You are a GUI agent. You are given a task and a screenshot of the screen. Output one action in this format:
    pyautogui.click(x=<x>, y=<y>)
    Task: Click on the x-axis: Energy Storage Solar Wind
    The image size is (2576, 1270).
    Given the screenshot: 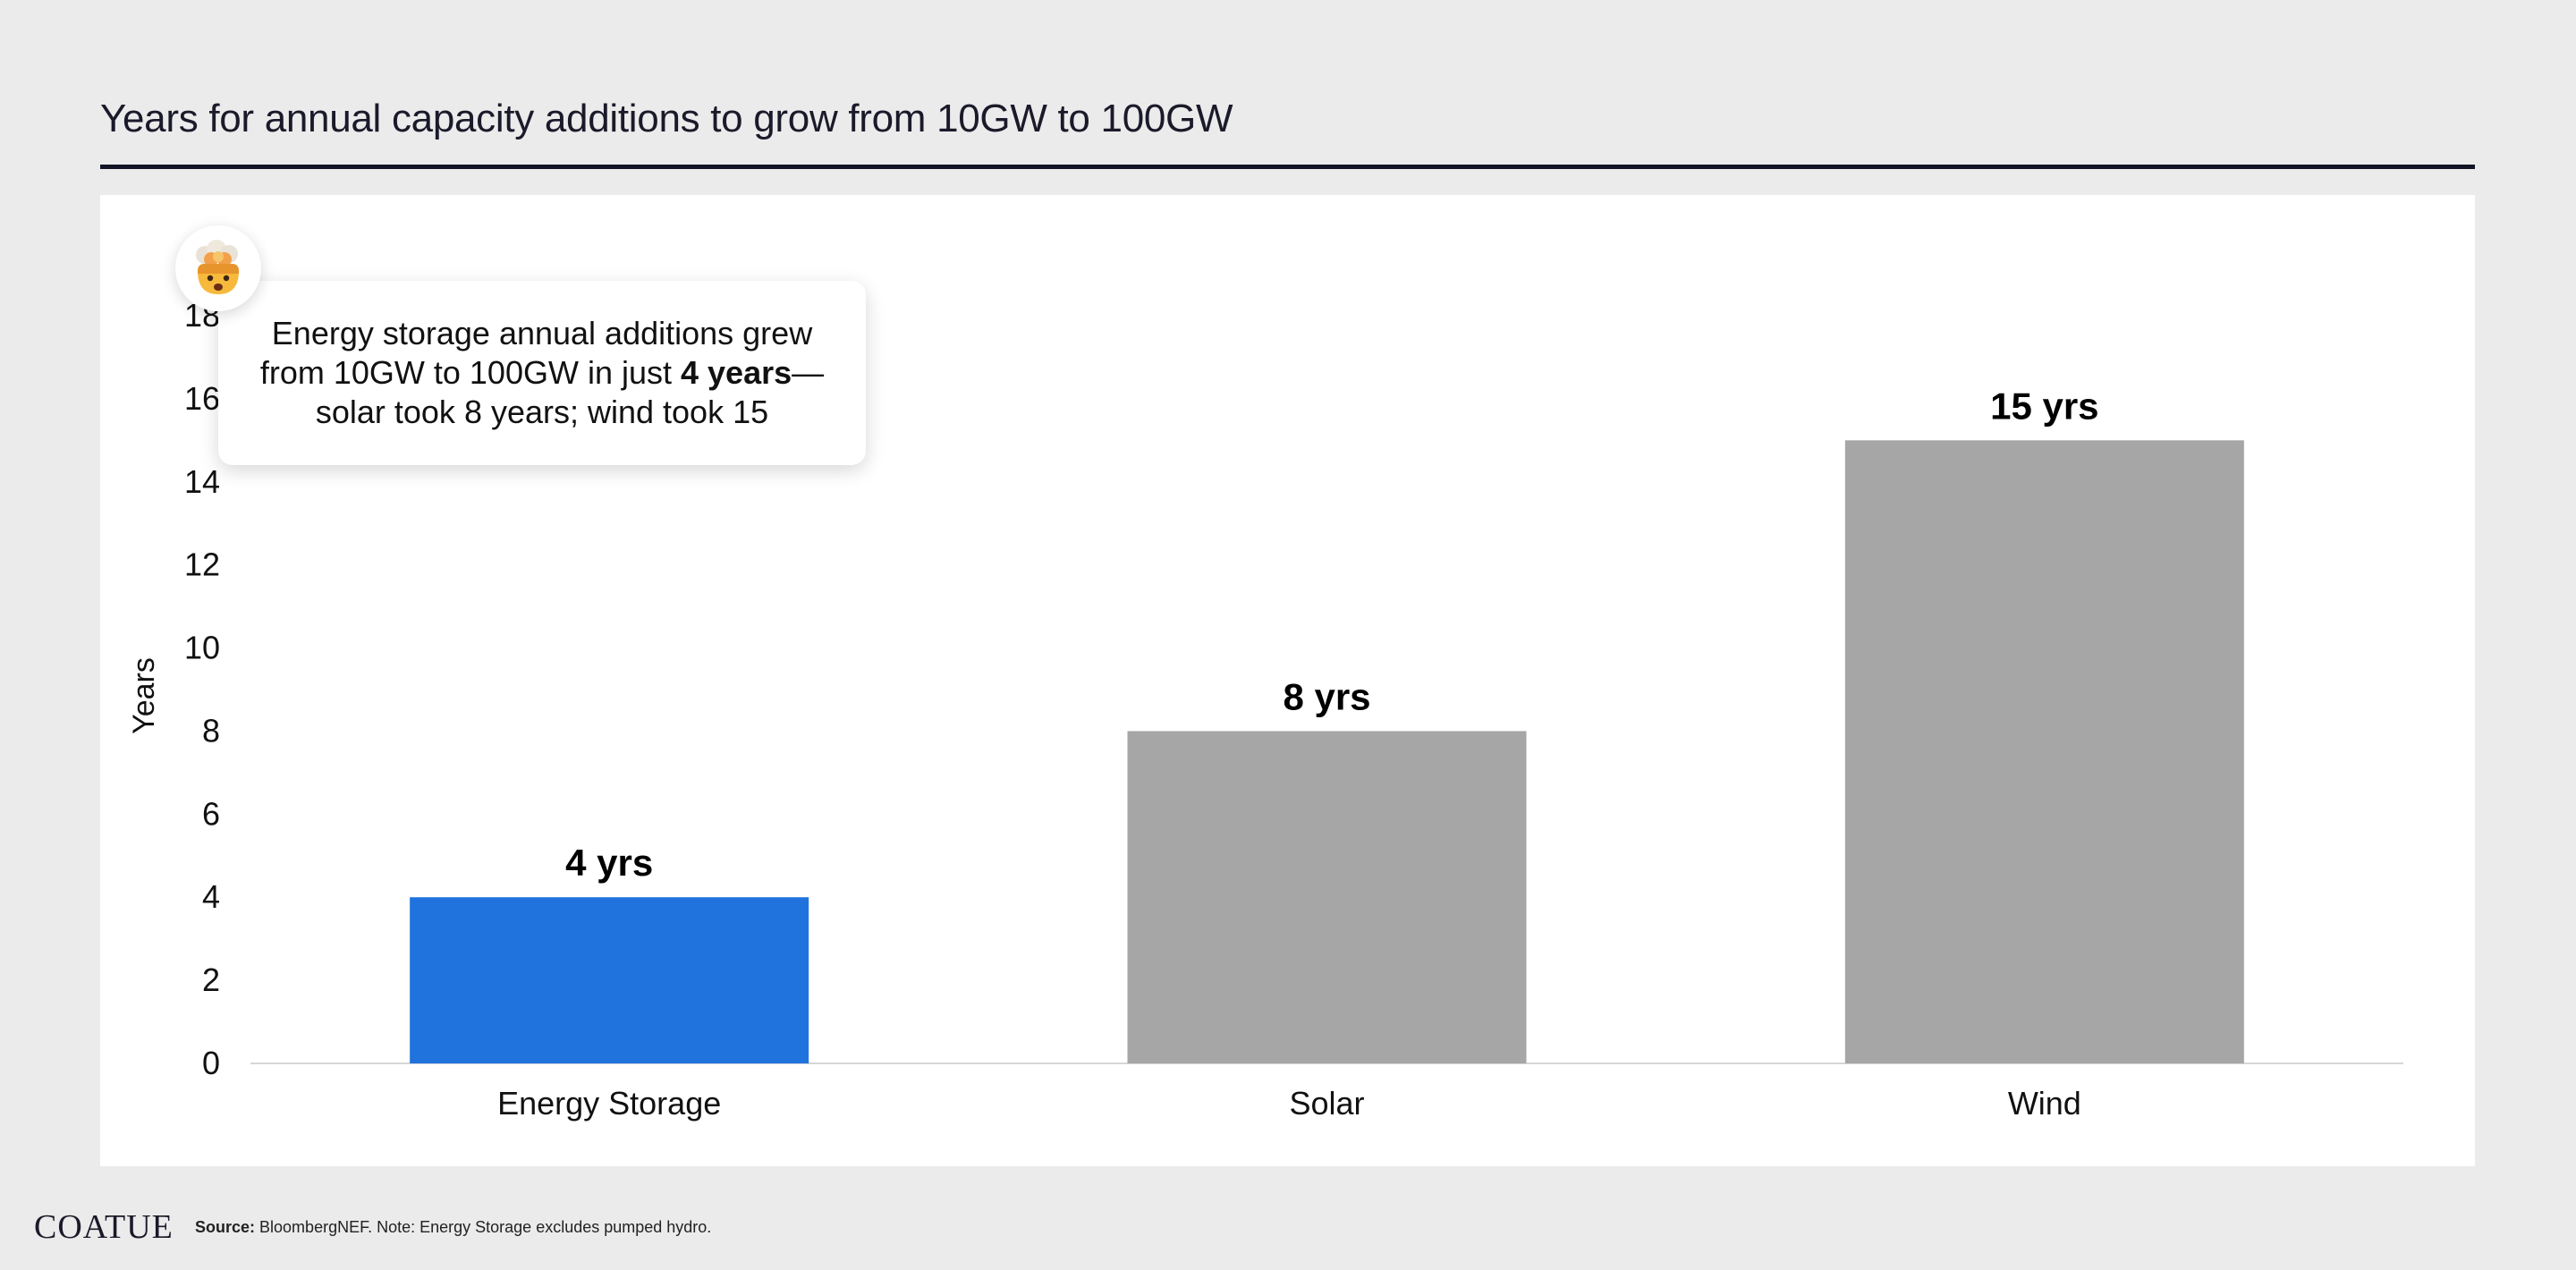 What is the action you would take?
    pyautogui.click(x=1289, y=1103)
    